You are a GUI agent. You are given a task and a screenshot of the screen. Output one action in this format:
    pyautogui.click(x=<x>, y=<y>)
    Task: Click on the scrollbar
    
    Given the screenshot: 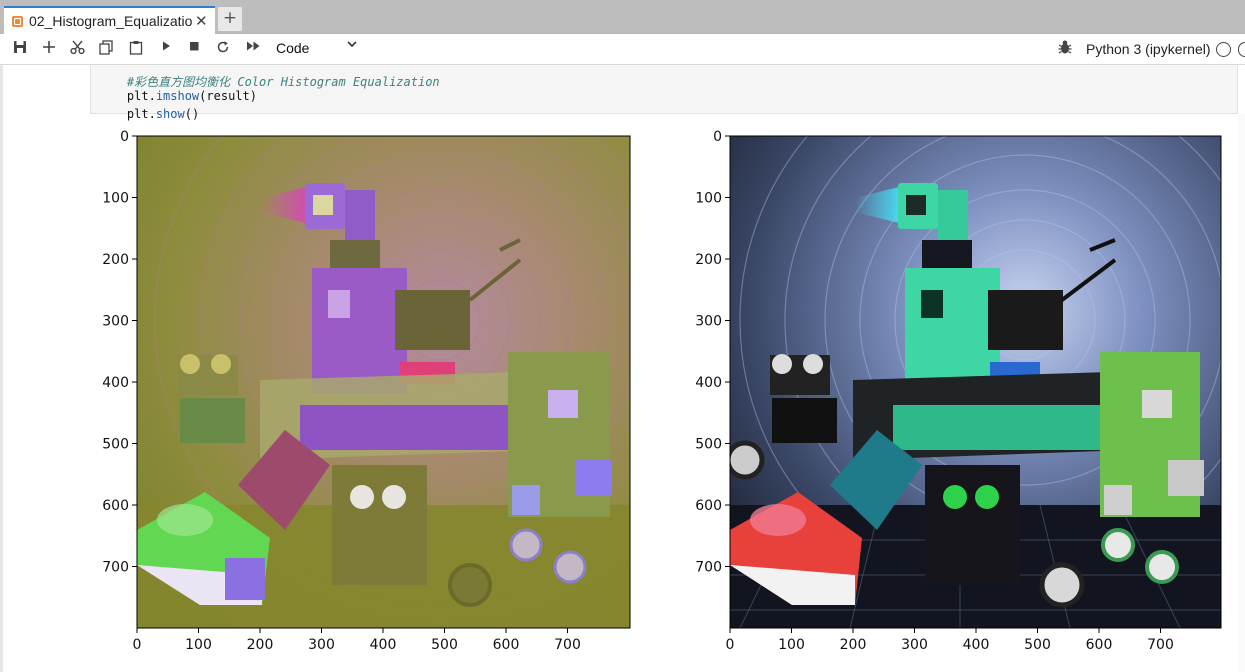 What is the action you would take?
    pyautogui.click(x=1241, y=393)
    